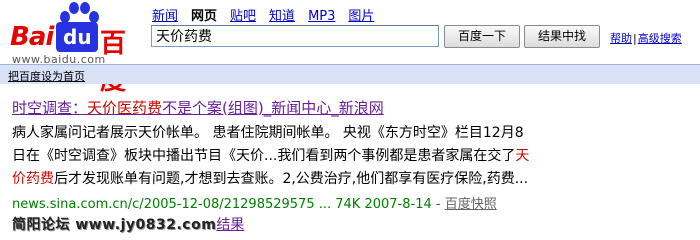 The image size is (700, 240). I want to click on result-title-post: 不是个案(组图)_新闻中心_新浪网, so click(273, 108).